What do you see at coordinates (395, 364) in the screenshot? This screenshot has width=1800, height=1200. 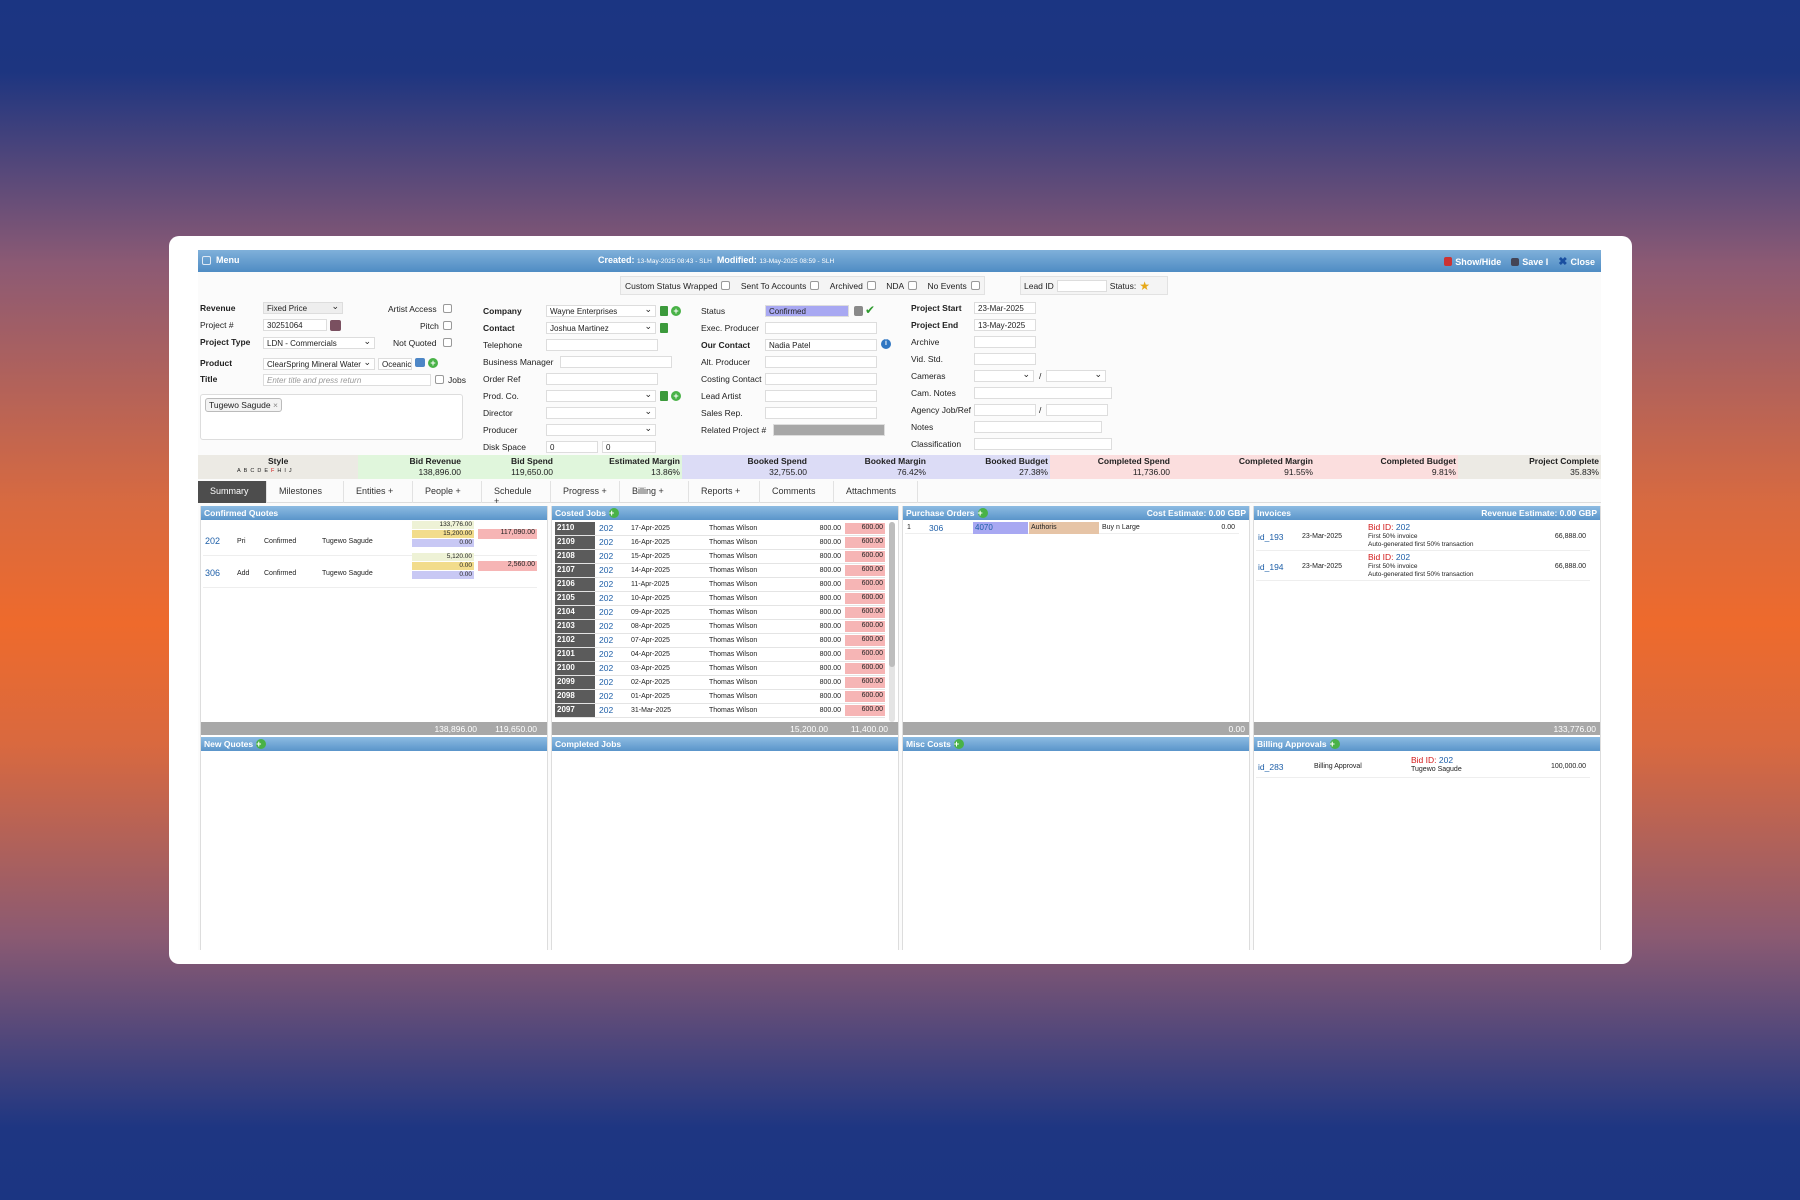 I see `product-variant-field: Oceanic` at bounding box center [395, 364].